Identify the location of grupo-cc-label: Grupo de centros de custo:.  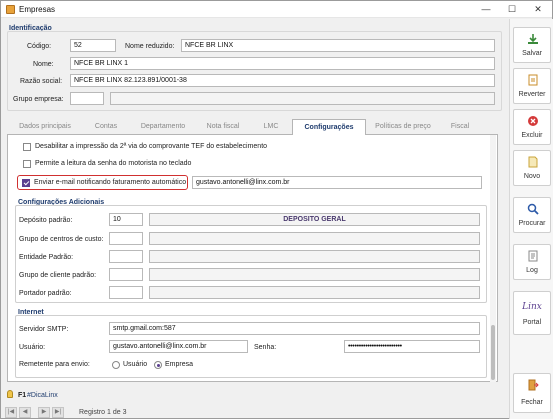
(61, 239).